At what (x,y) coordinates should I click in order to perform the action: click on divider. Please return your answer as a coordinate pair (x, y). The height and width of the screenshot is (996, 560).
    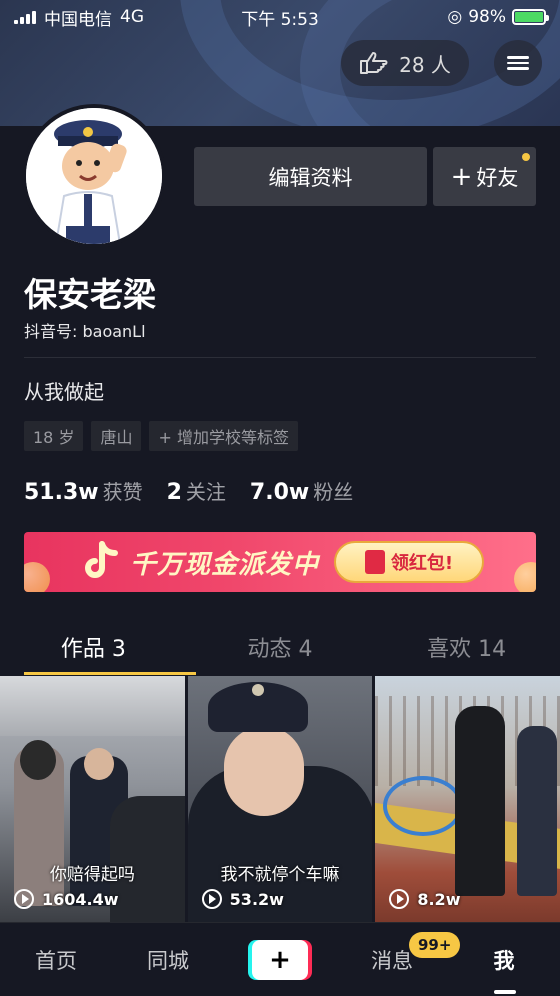
    Looking at the image, I should click on (280, 357).